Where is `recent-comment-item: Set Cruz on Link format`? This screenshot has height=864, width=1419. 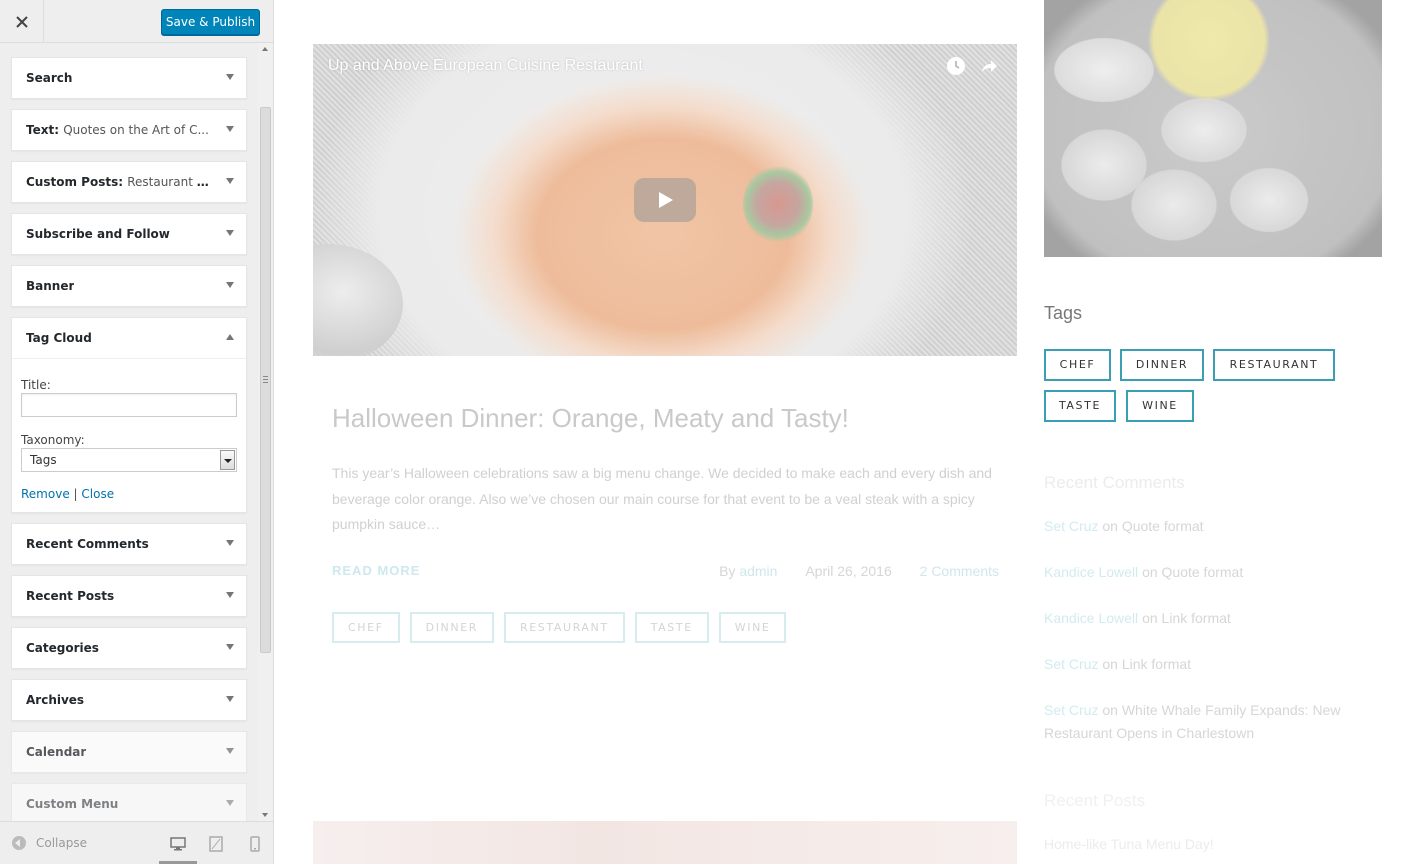
recent-comment-item: Set Cruz on Link format is located at coordinates (1199, 664).